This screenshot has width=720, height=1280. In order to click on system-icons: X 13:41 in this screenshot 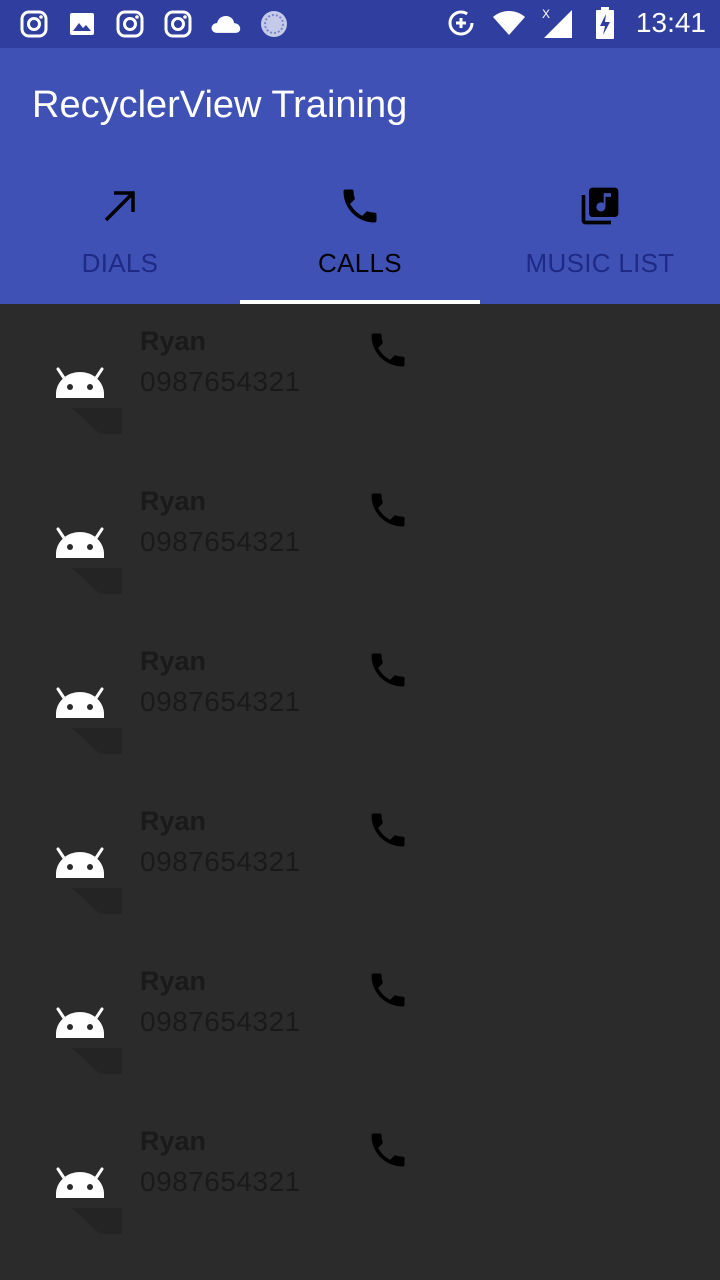, I will do `click(575, 23)`.